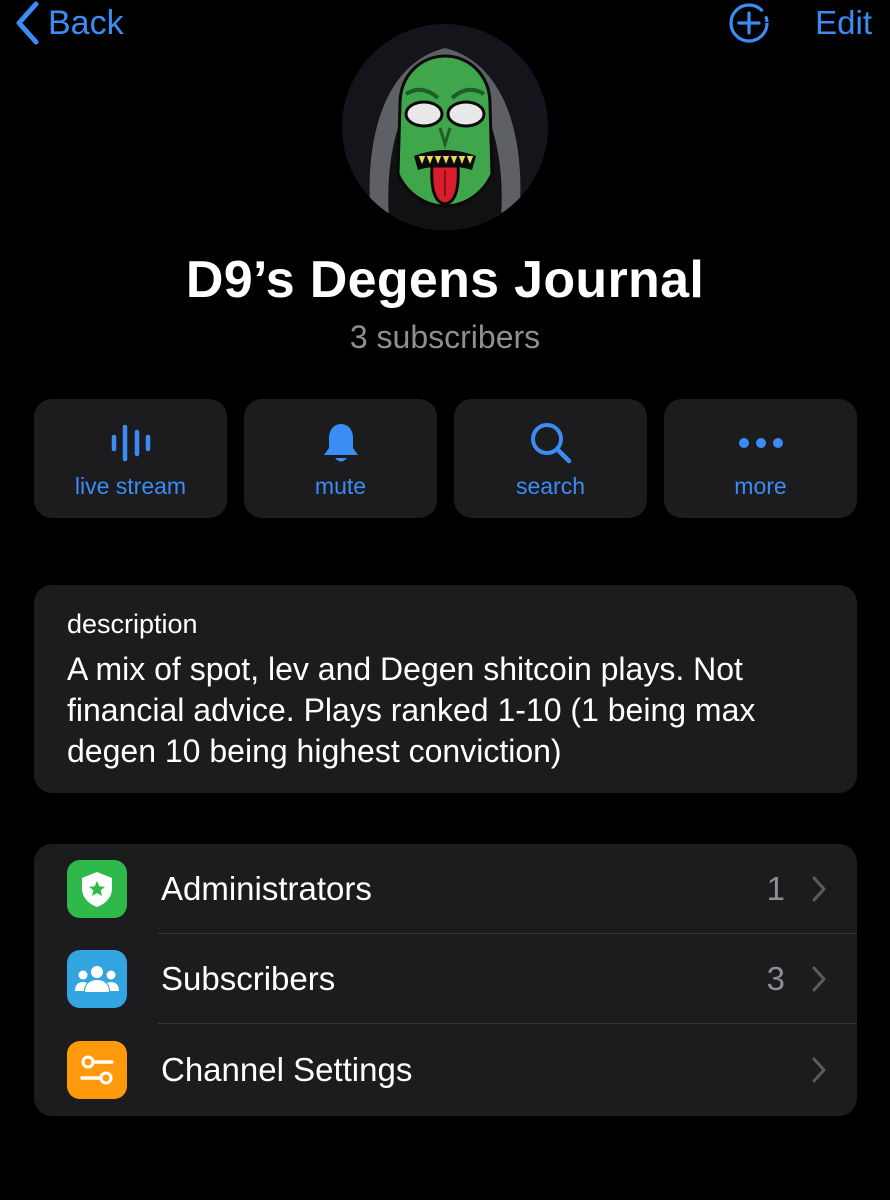 This screenshot has height=1200, width=890. I want to click on more-button: more, so click(760, 458).